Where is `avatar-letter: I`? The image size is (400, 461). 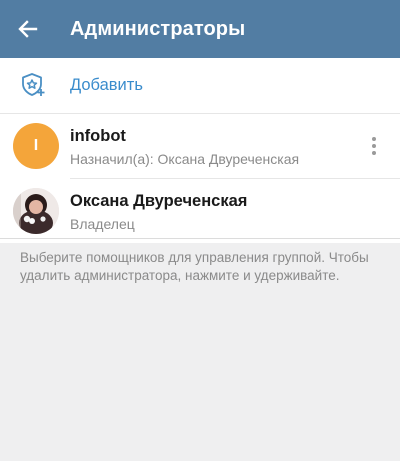 avatar-letter: I is located at coordinates (36, 145).